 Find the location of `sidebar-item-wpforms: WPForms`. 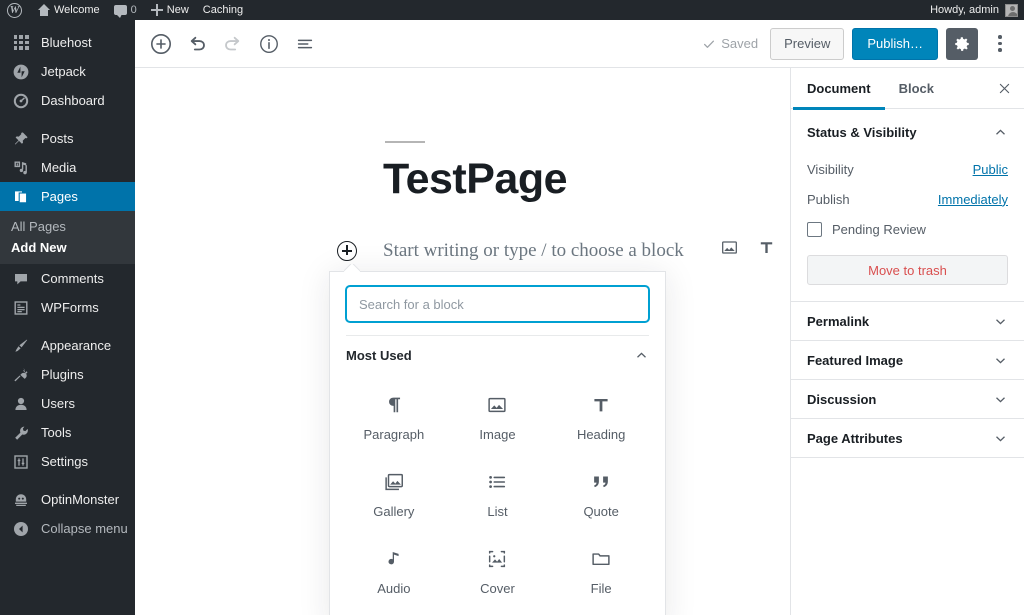

sidebar-item-wpforms: WPForms is located at coordinates (67, 307).